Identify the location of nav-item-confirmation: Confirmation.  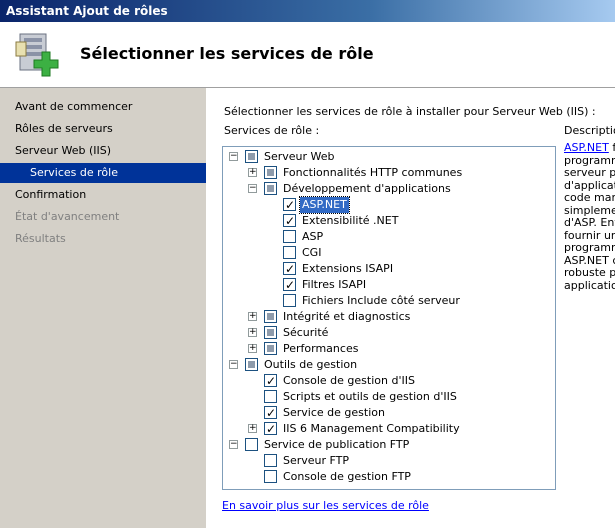
(50, 195).